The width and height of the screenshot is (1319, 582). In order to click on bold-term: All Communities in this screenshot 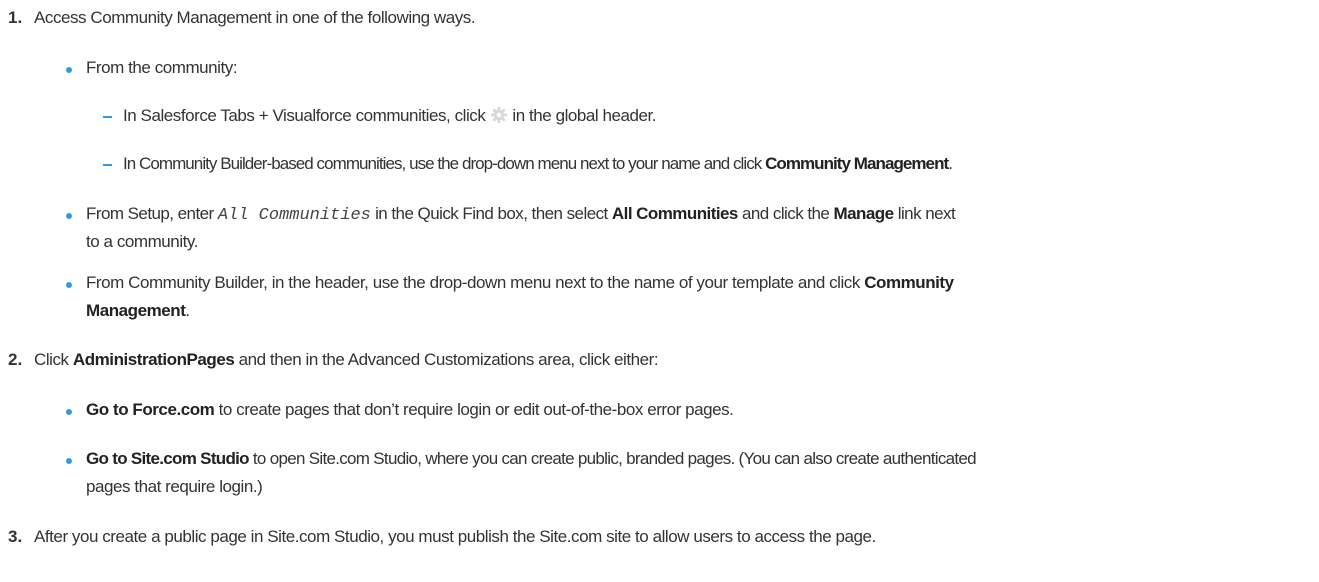, I will do `click(674, 213)`.